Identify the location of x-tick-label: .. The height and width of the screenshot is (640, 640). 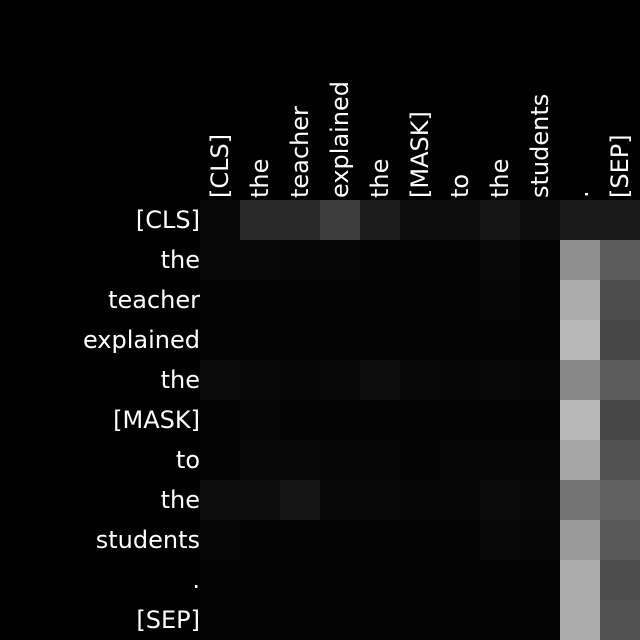
(580, 194).